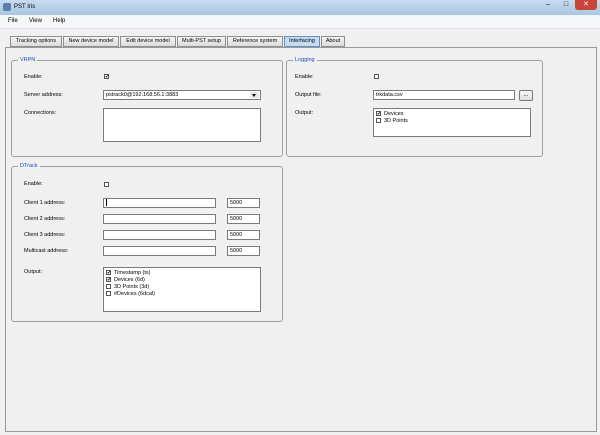 Image resolution: width=600 pixels, height=435 pixels. Describe the element at coordinates (586, 5) in the screenshot. I see `close-button: ✕` at that location.